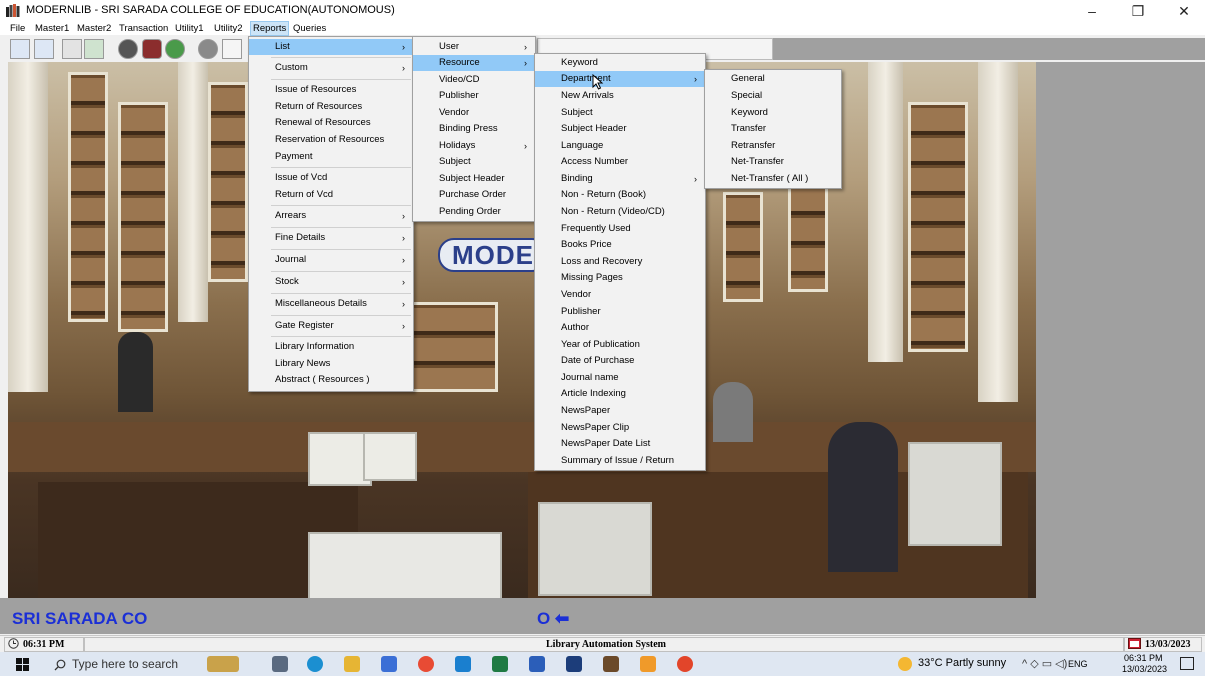  I want to click on file-explorer-icon, so click(352, 664).